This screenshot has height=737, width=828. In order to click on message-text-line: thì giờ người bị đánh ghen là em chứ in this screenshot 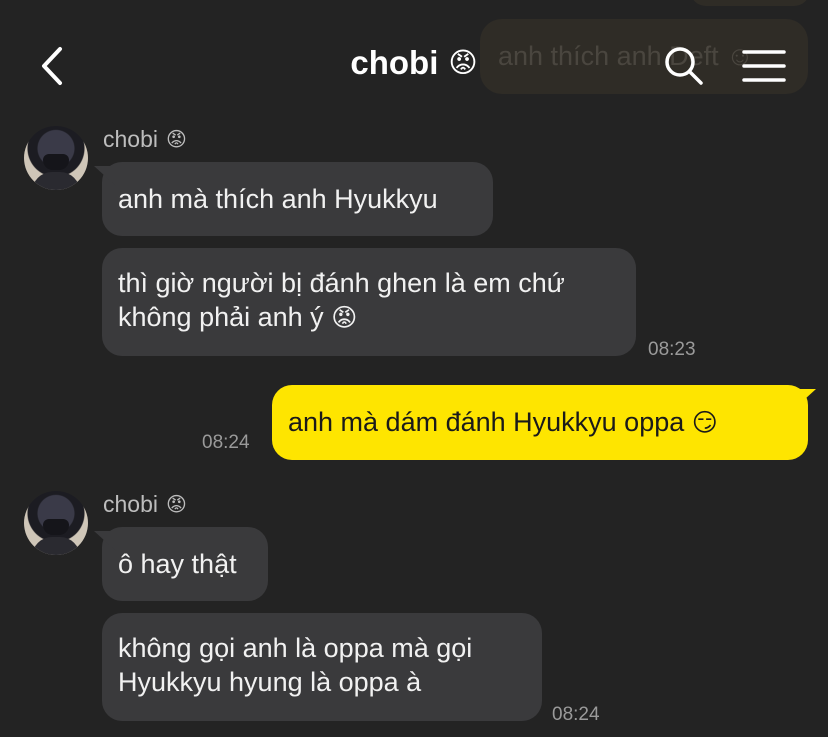, I will do `click(341, 283)`.